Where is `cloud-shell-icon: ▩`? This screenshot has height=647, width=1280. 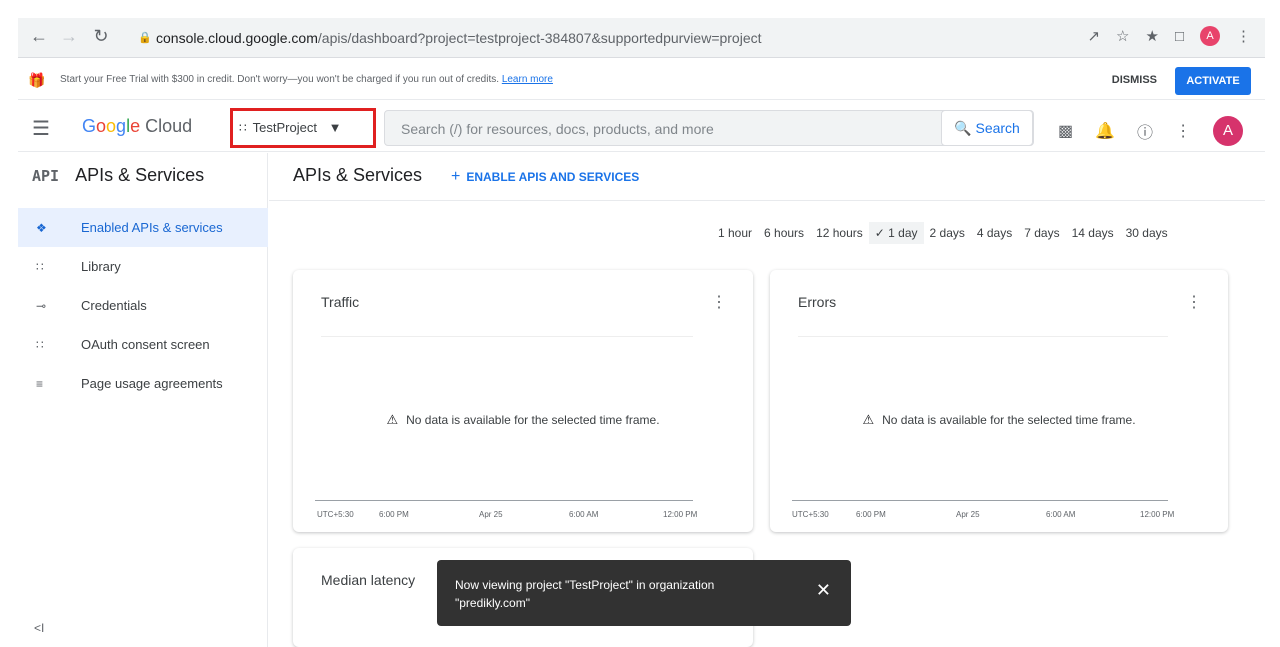
cloud-shell-icon: ▩ is located at coordinates (1065, 131).